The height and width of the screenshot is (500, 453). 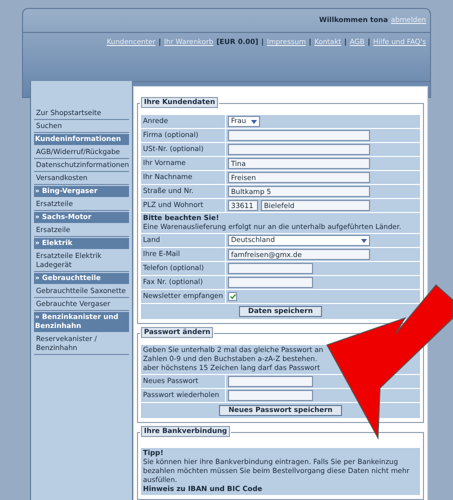 I want to click on newsletter-checkbox, so click(x=232, y=296).